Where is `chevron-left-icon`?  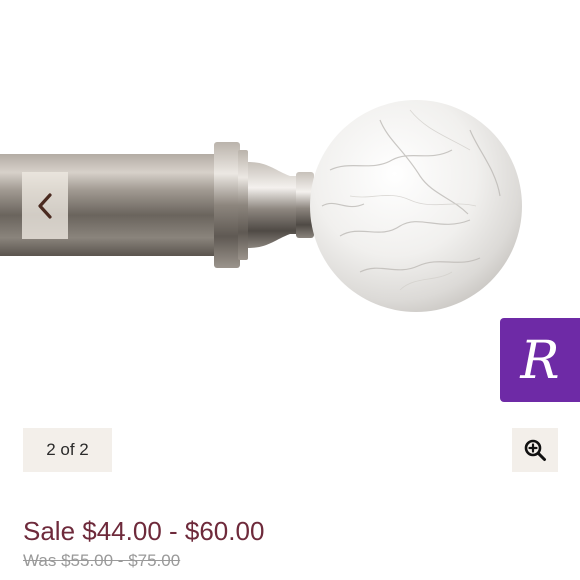
chevron-left-icon is located at coordinates (45, 205).